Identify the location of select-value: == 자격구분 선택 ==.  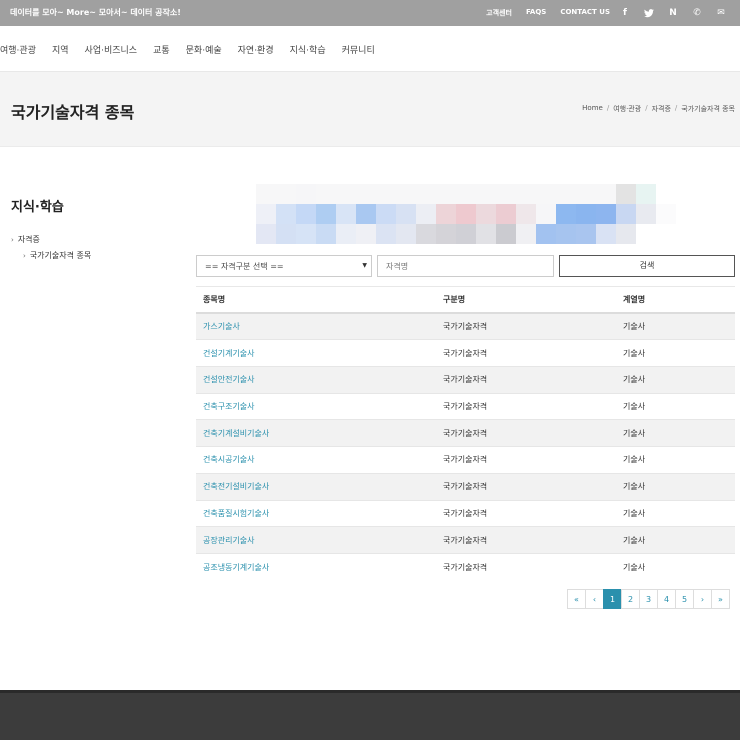
(244, 266).